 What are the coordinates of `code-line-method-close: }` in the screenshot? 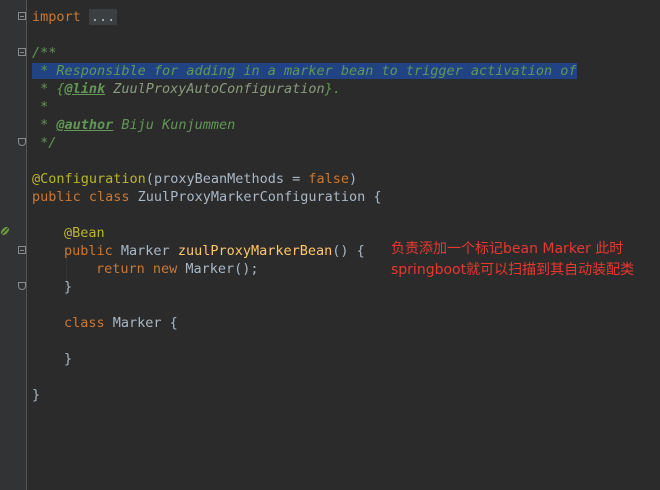 It's located at (330, 287).